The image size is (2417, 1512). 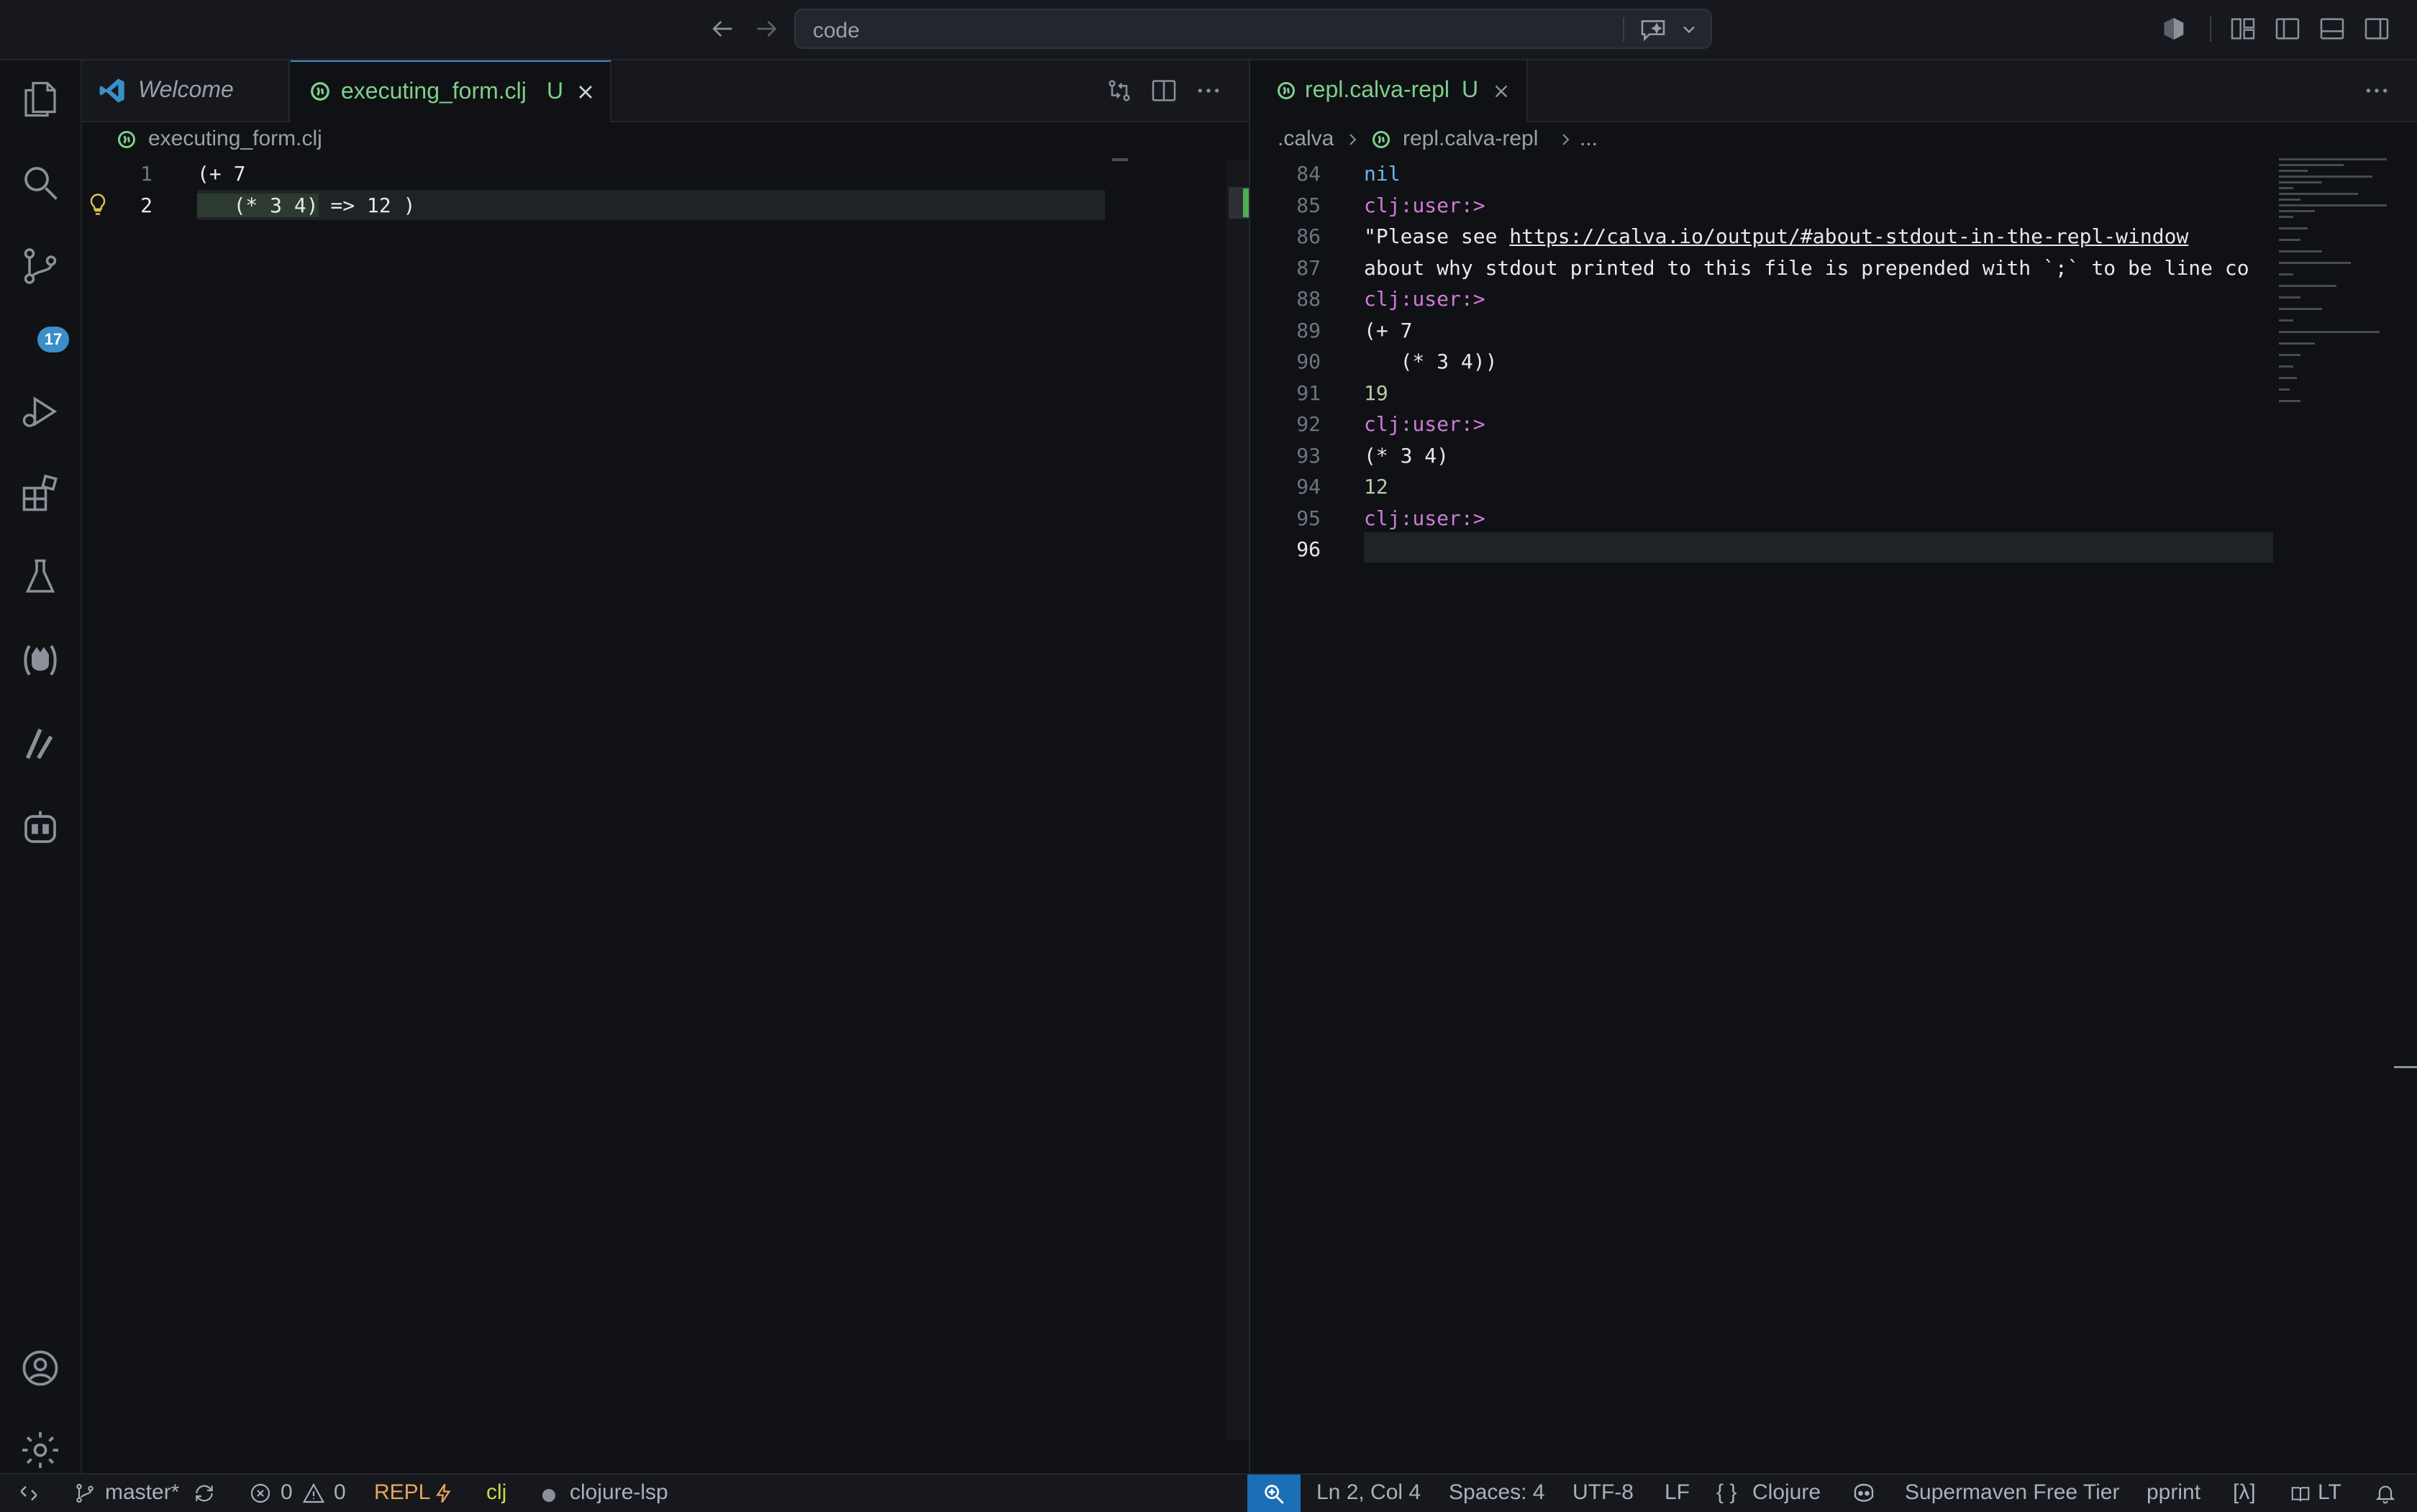 I want to click on zoom-in-icon, so click(x=1274, y=1494).